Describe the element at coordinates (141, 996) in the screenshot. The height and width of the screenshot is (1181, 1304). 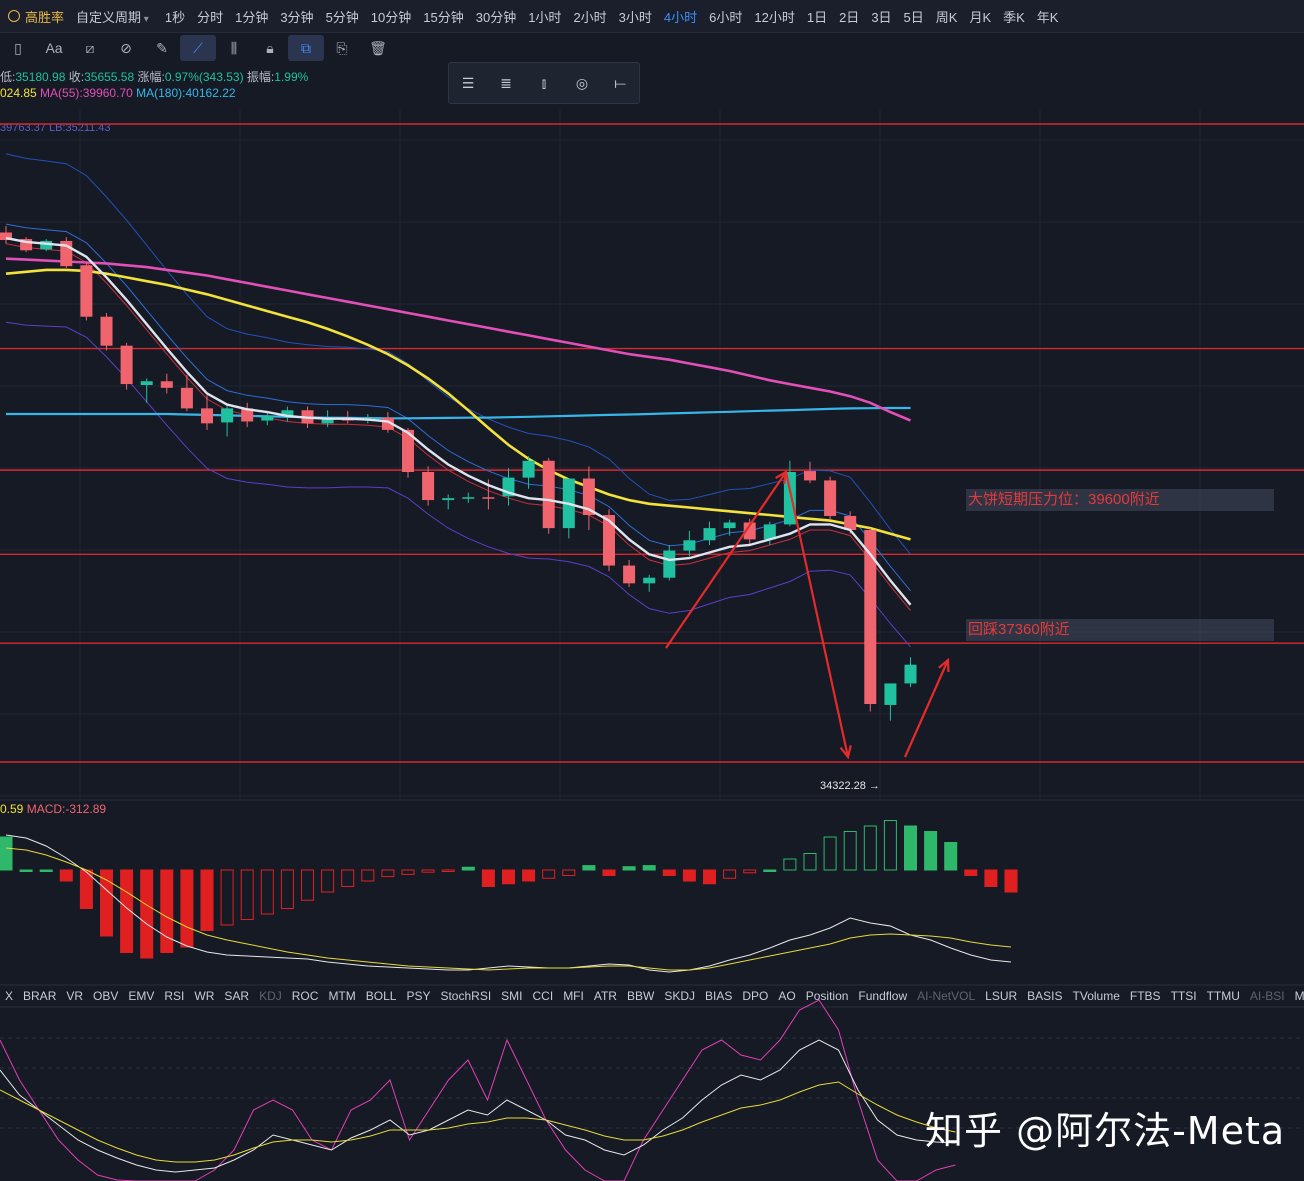
I see `indicator-tab: EMV` at that location.